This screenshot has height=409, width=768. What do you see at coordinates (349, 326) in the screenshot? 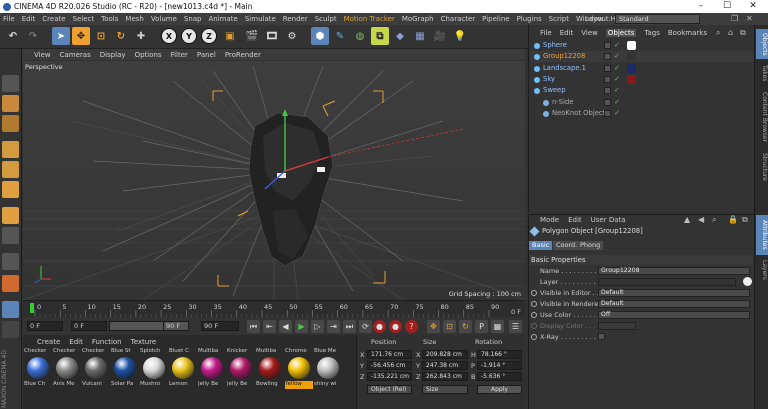
I see `go-to-end-icon: ⏭` at bounding box center [349, 326].